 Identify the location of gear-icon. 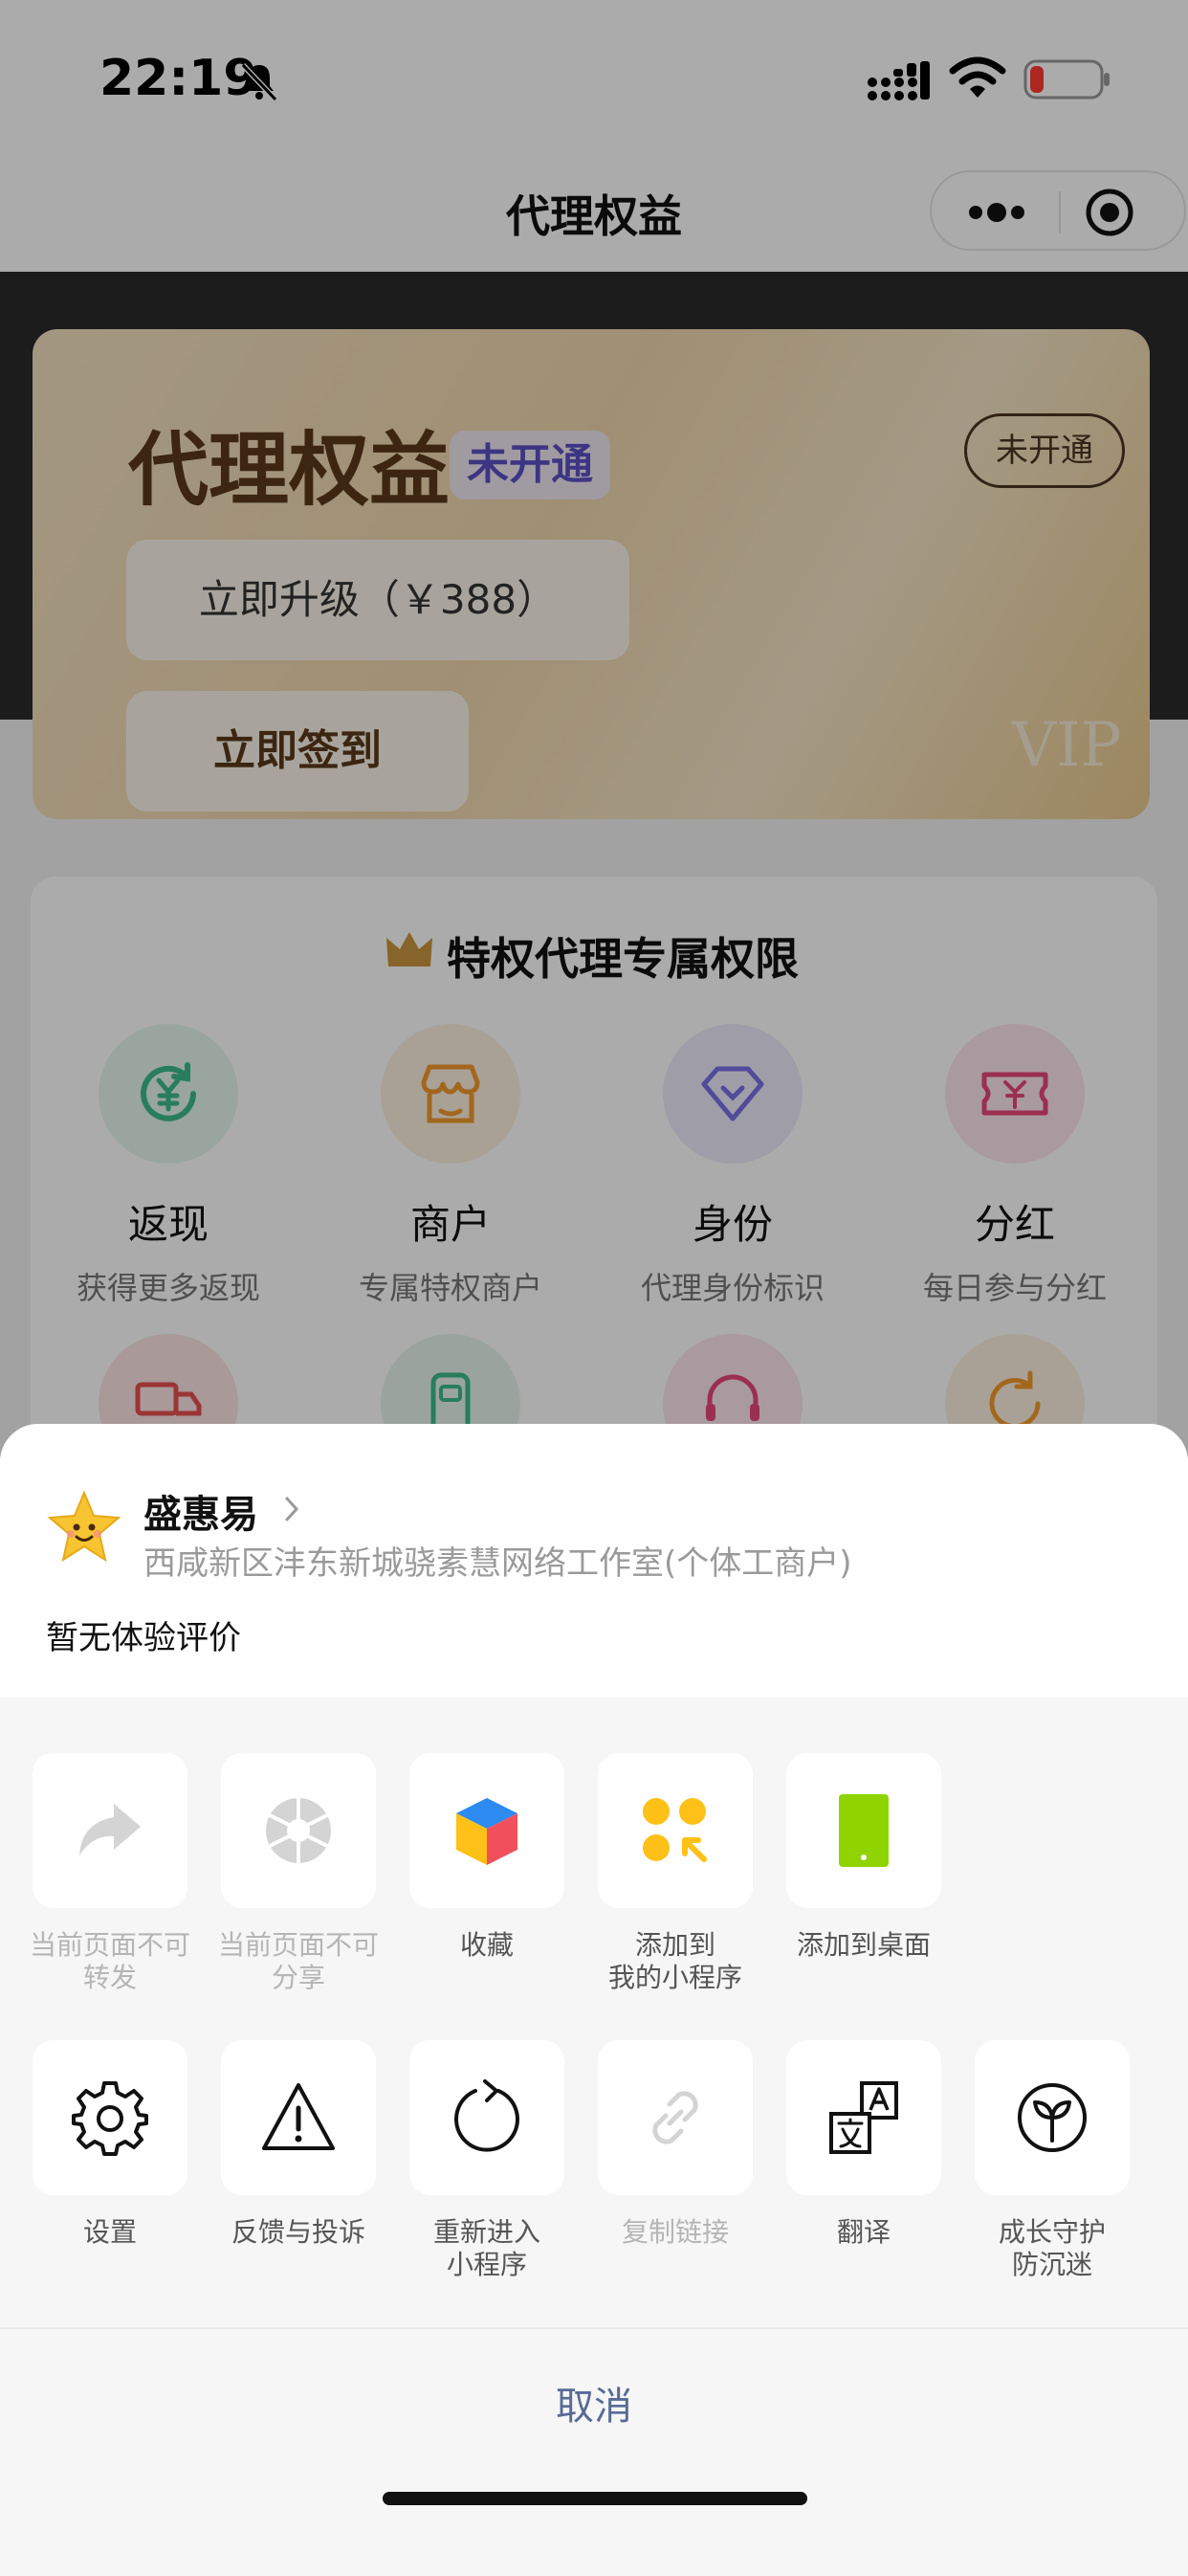
(110, 2118).